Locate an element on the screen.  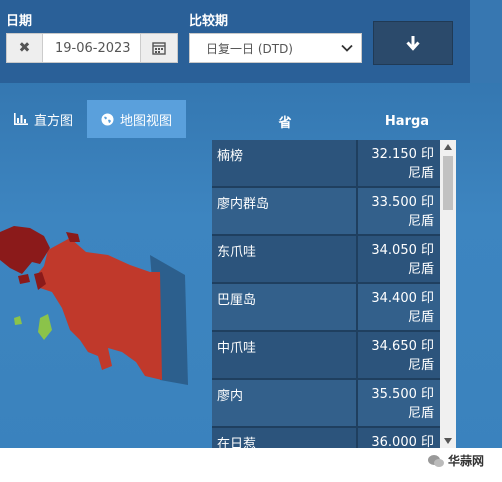
row-province: 楠榜 is located at coordinates (285, 163).